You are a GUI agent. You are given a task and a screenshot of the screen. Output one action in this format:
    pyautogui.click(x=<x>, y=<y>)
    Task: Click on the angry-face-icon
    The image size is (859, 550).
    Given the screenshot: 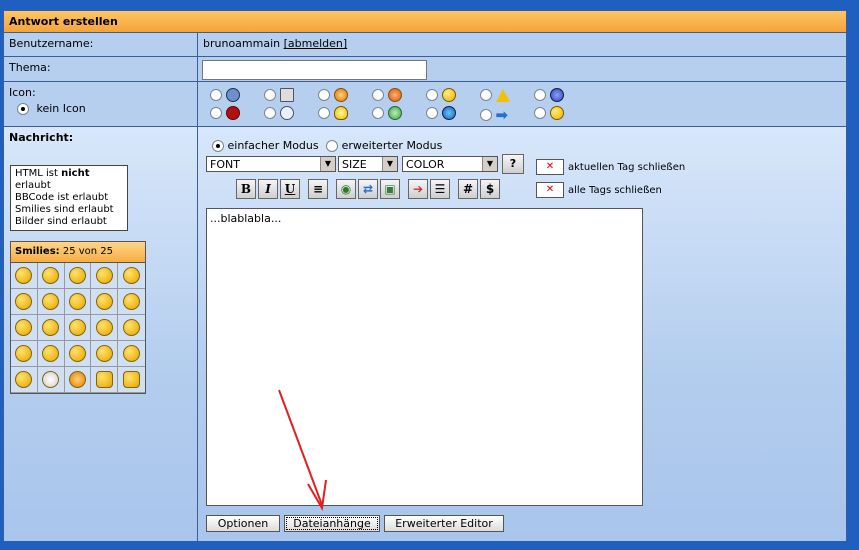 What is the action you would take?
    pyautogui.click(x=394, y=95)
    